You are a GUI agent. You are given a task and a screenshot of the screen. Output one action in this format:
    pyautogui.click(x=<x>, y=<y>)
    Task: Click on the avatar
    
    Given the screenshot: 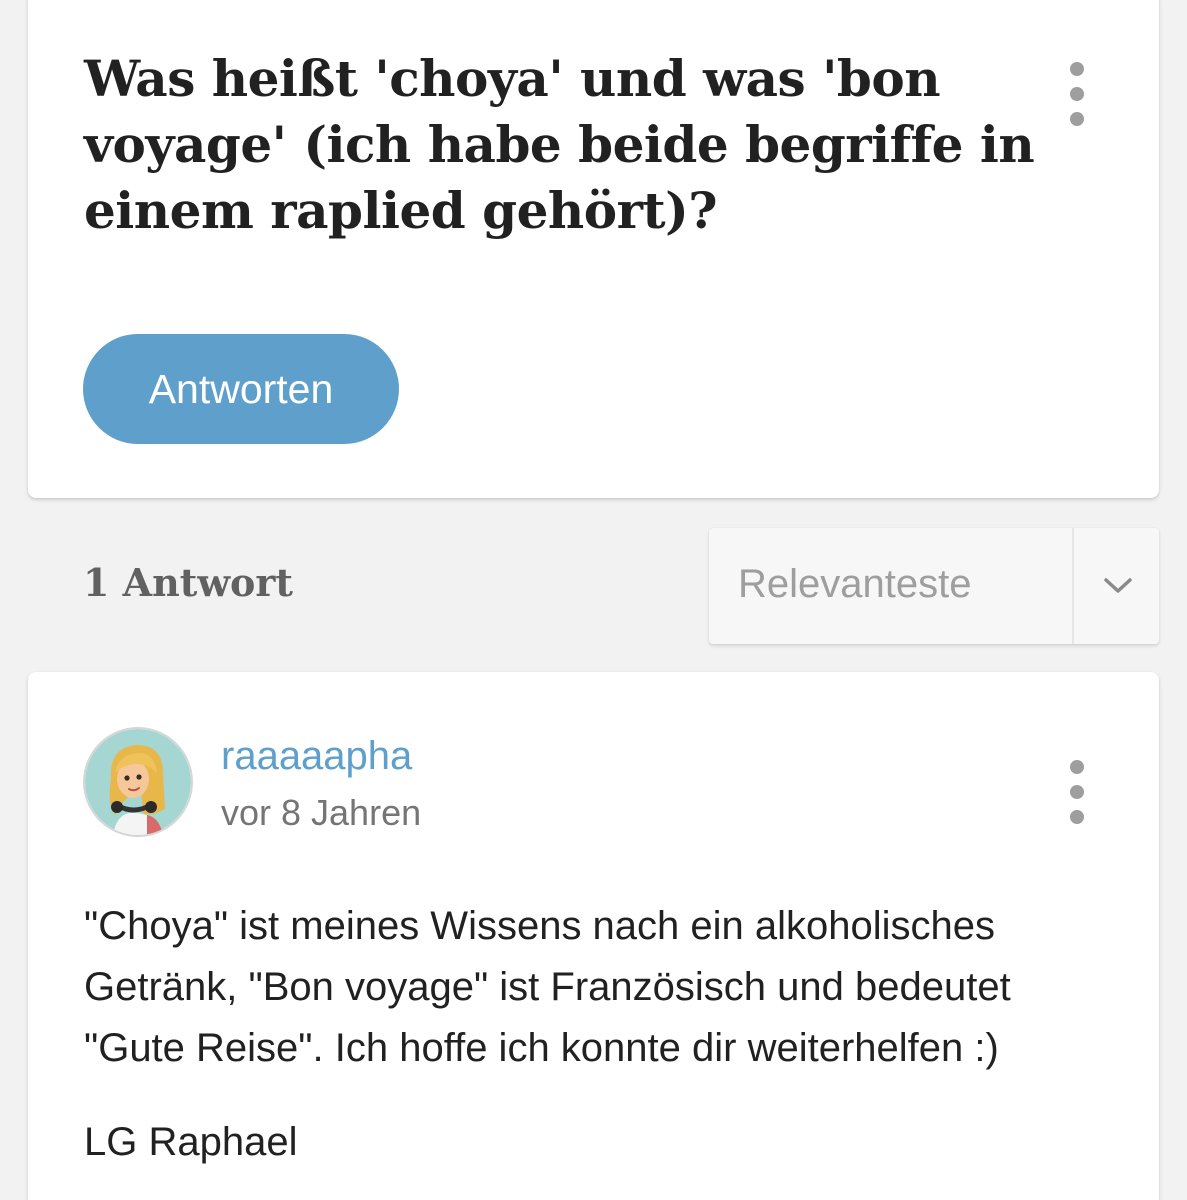 What is the action you would take?
    pyautogui.click(x=138, y=782)
    